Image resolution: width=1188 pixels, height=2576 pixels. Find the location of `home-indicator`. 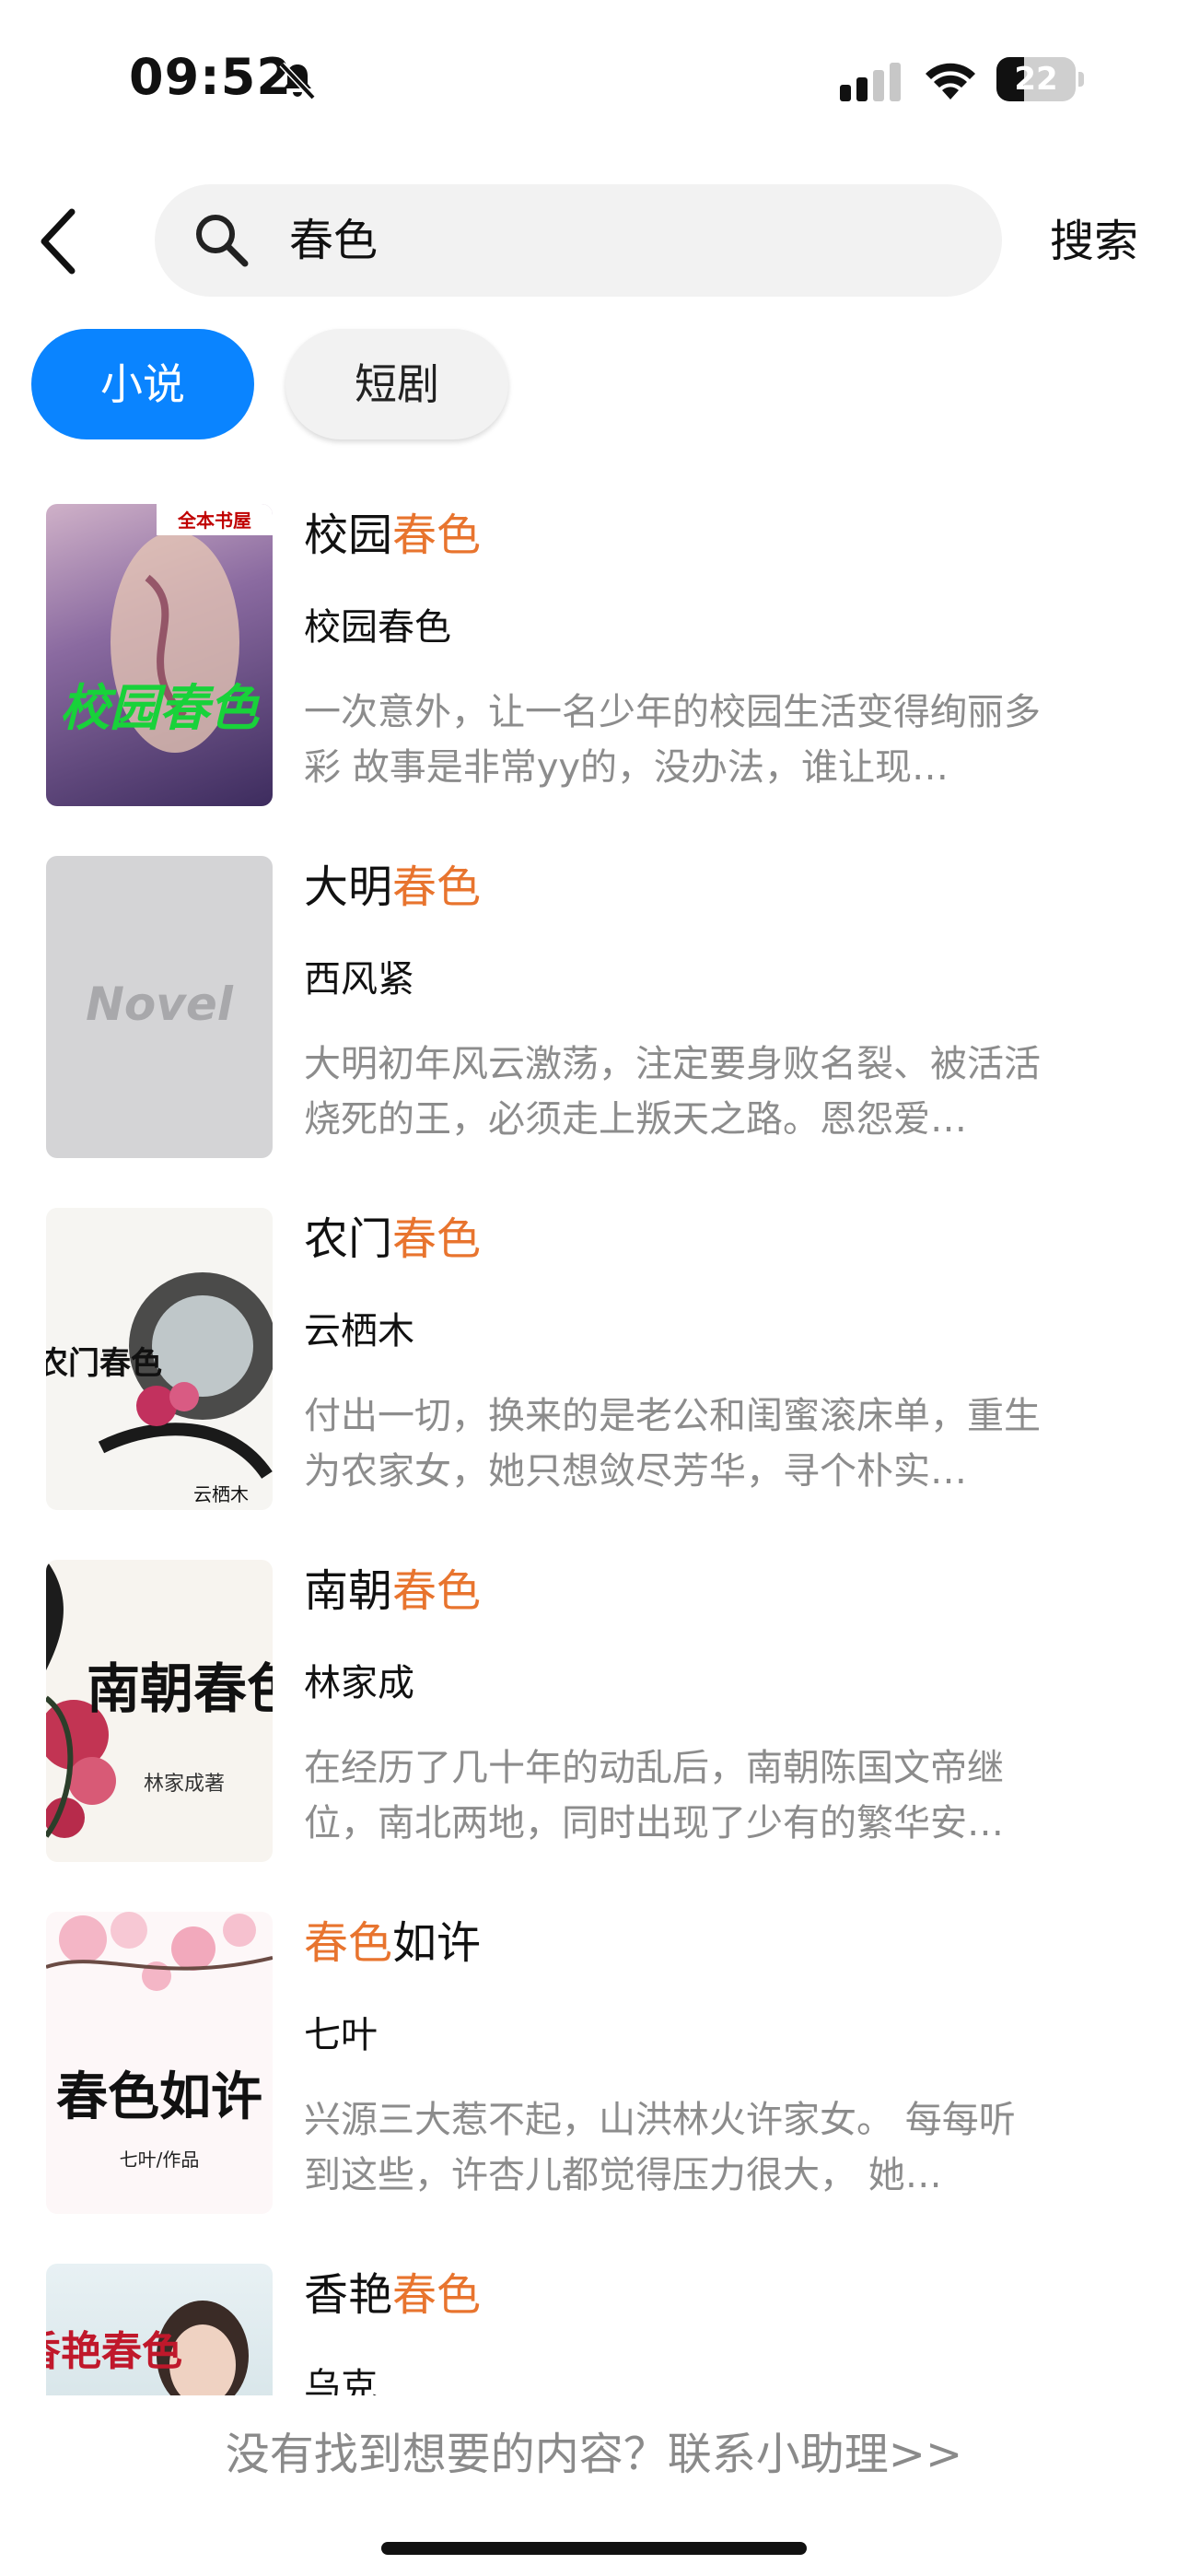

home-indicator is located at coordinates (594, 2548).